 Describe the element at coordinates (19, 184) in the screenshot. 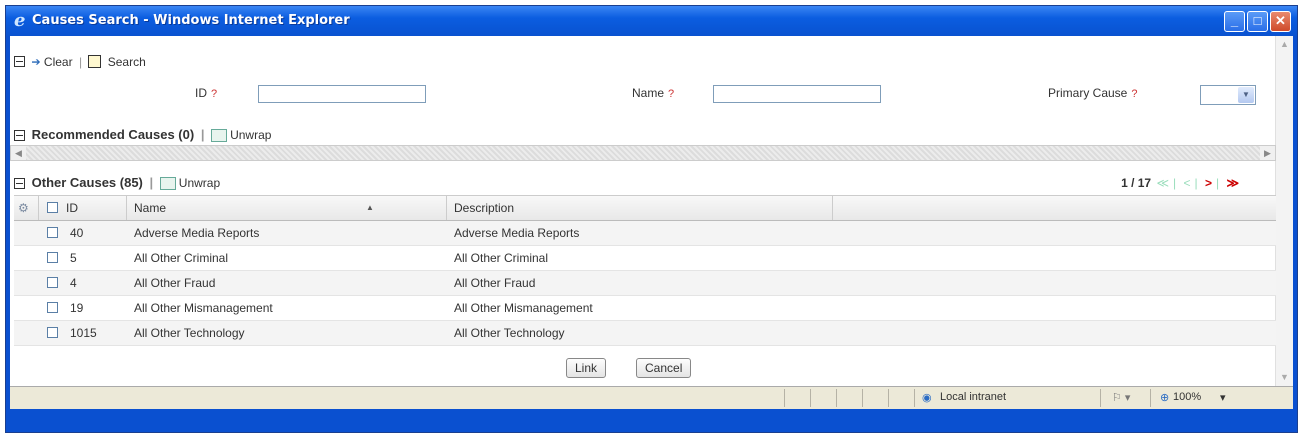

I see `other-collapse-icon` at that location.